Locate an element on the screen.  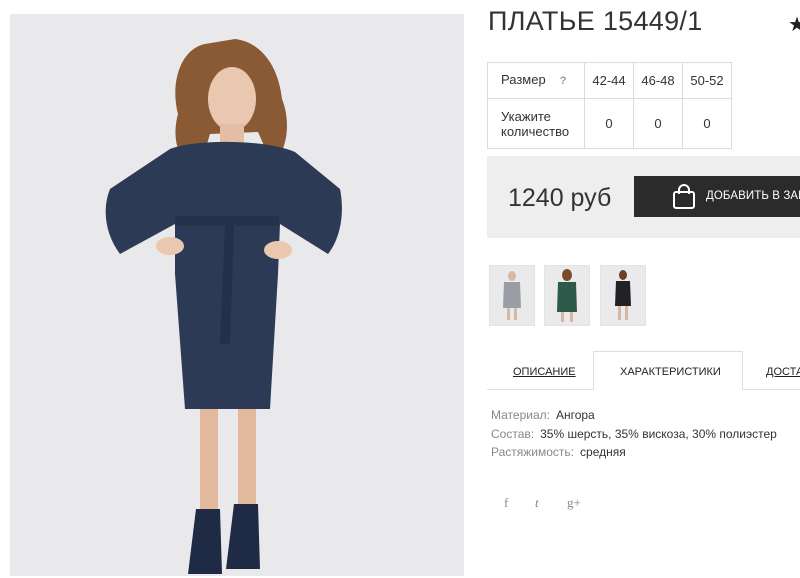
spec-composition-value: 35% шерсть, 35% вискоза, 30% полиэстер is located at coordinates (658, 434).